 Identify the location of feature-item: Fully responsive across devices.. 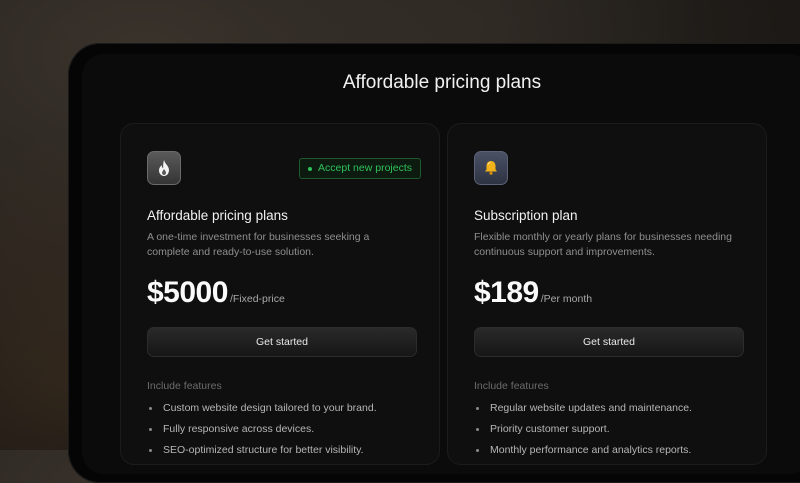
(262, 432).